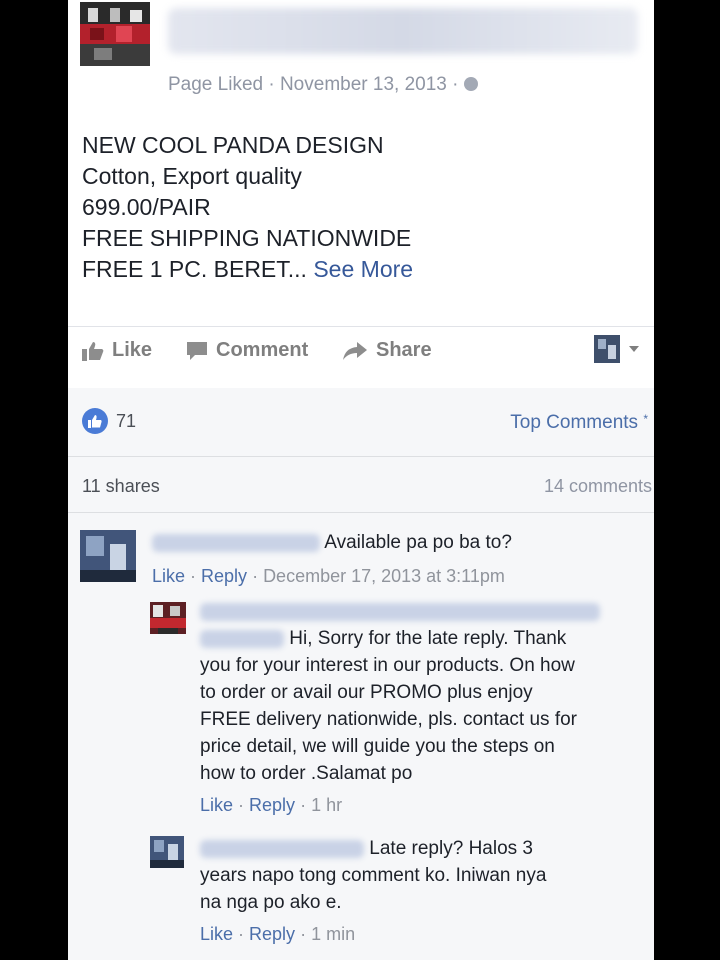  I want to click on page-name-blurred-cont, so click(242, 638).